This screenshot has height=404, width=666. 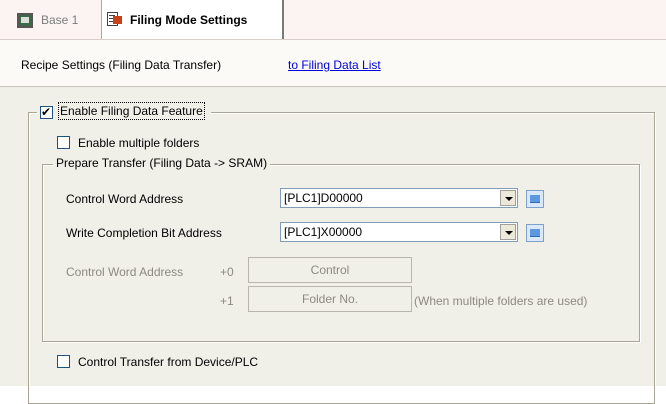 What do you see at coordinates (131, 111) in the screenshot?
I see `enable-filing-data-label: Enable Filing Data Feature` at bounding box center [131, 111].